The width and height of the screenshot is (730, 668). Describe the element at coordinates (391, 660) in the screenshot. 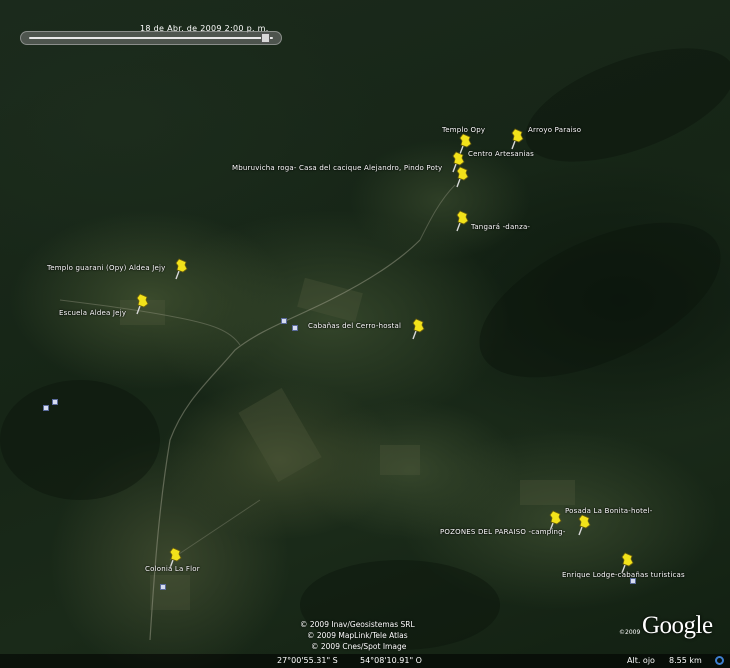

I see `longitude-readout: 54°08'10.91" O` at that location.